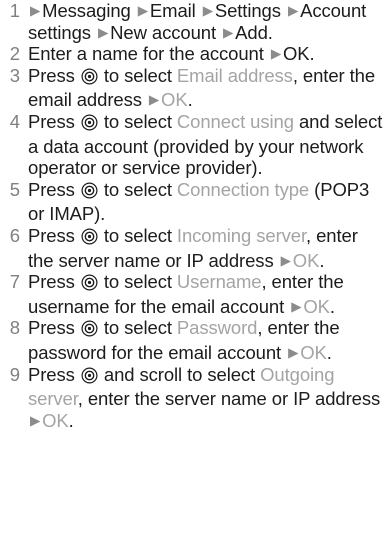 The image size is (391, 535). I want to click on step-text-run: and scroll to select, so click(179, 374).